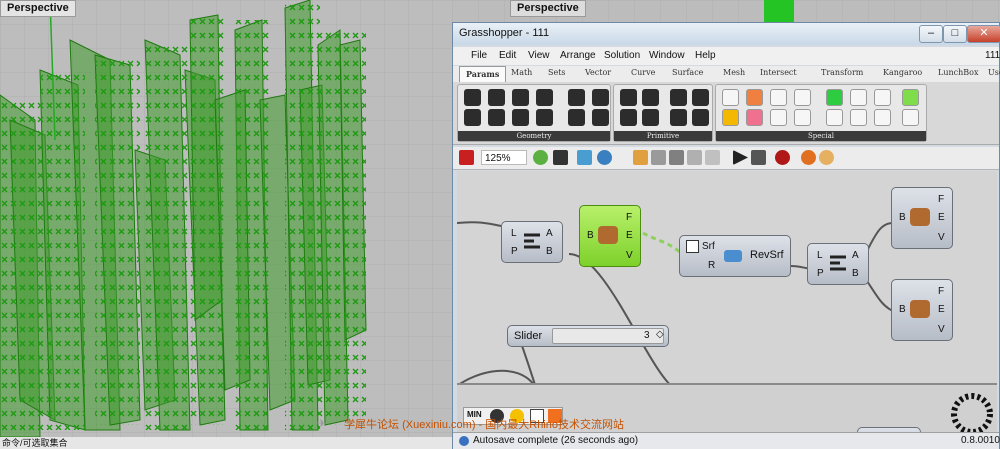 Image resolution: width=1000 pixels, height=449 pixels. What do you see at coordinates (472, 117) in the screenshot?
I see `vector-param-icon` at bounding box center [472, 117].